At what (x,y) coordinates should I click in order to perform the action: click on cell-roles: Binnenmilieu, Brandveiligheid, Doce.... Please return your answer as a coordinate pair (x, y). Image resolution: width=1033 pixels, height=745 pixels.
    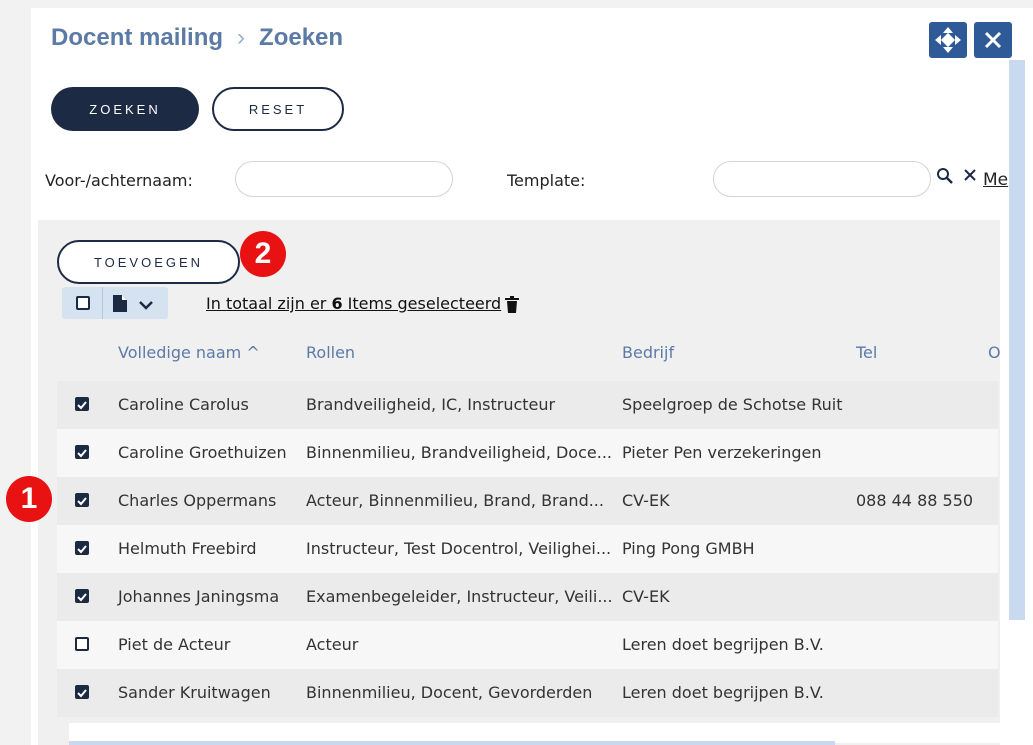
    Looking at the image, I should click on (459, 452).